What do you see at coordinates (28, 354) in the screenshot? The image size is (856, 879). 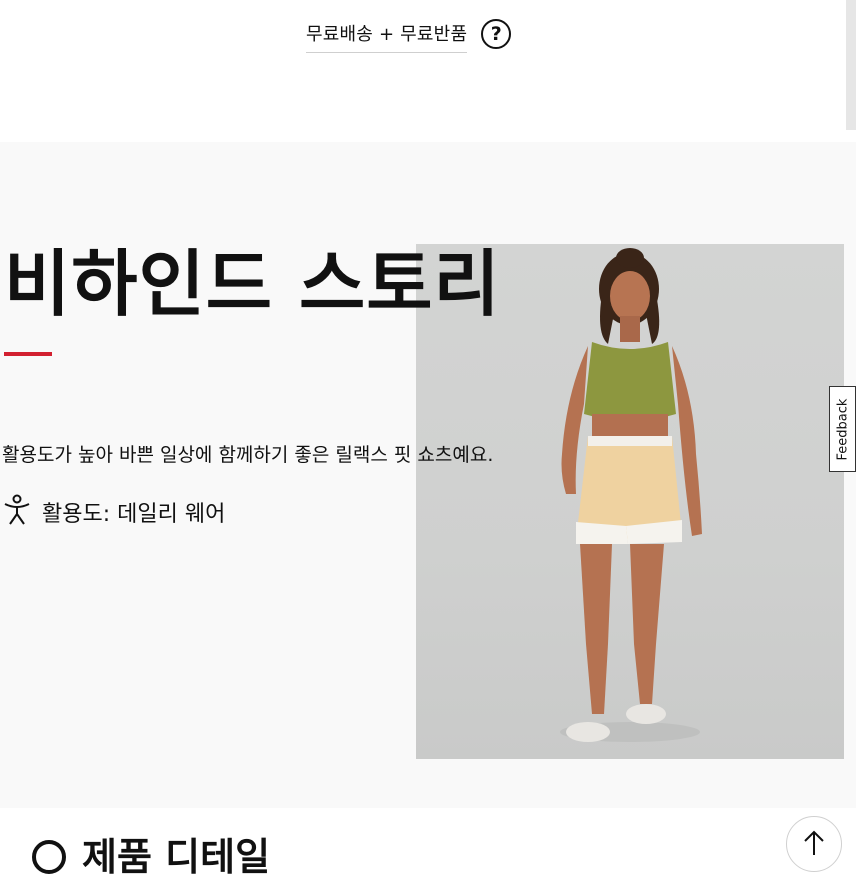 I see `title-accent-underline` at bounding box center [28, 354].